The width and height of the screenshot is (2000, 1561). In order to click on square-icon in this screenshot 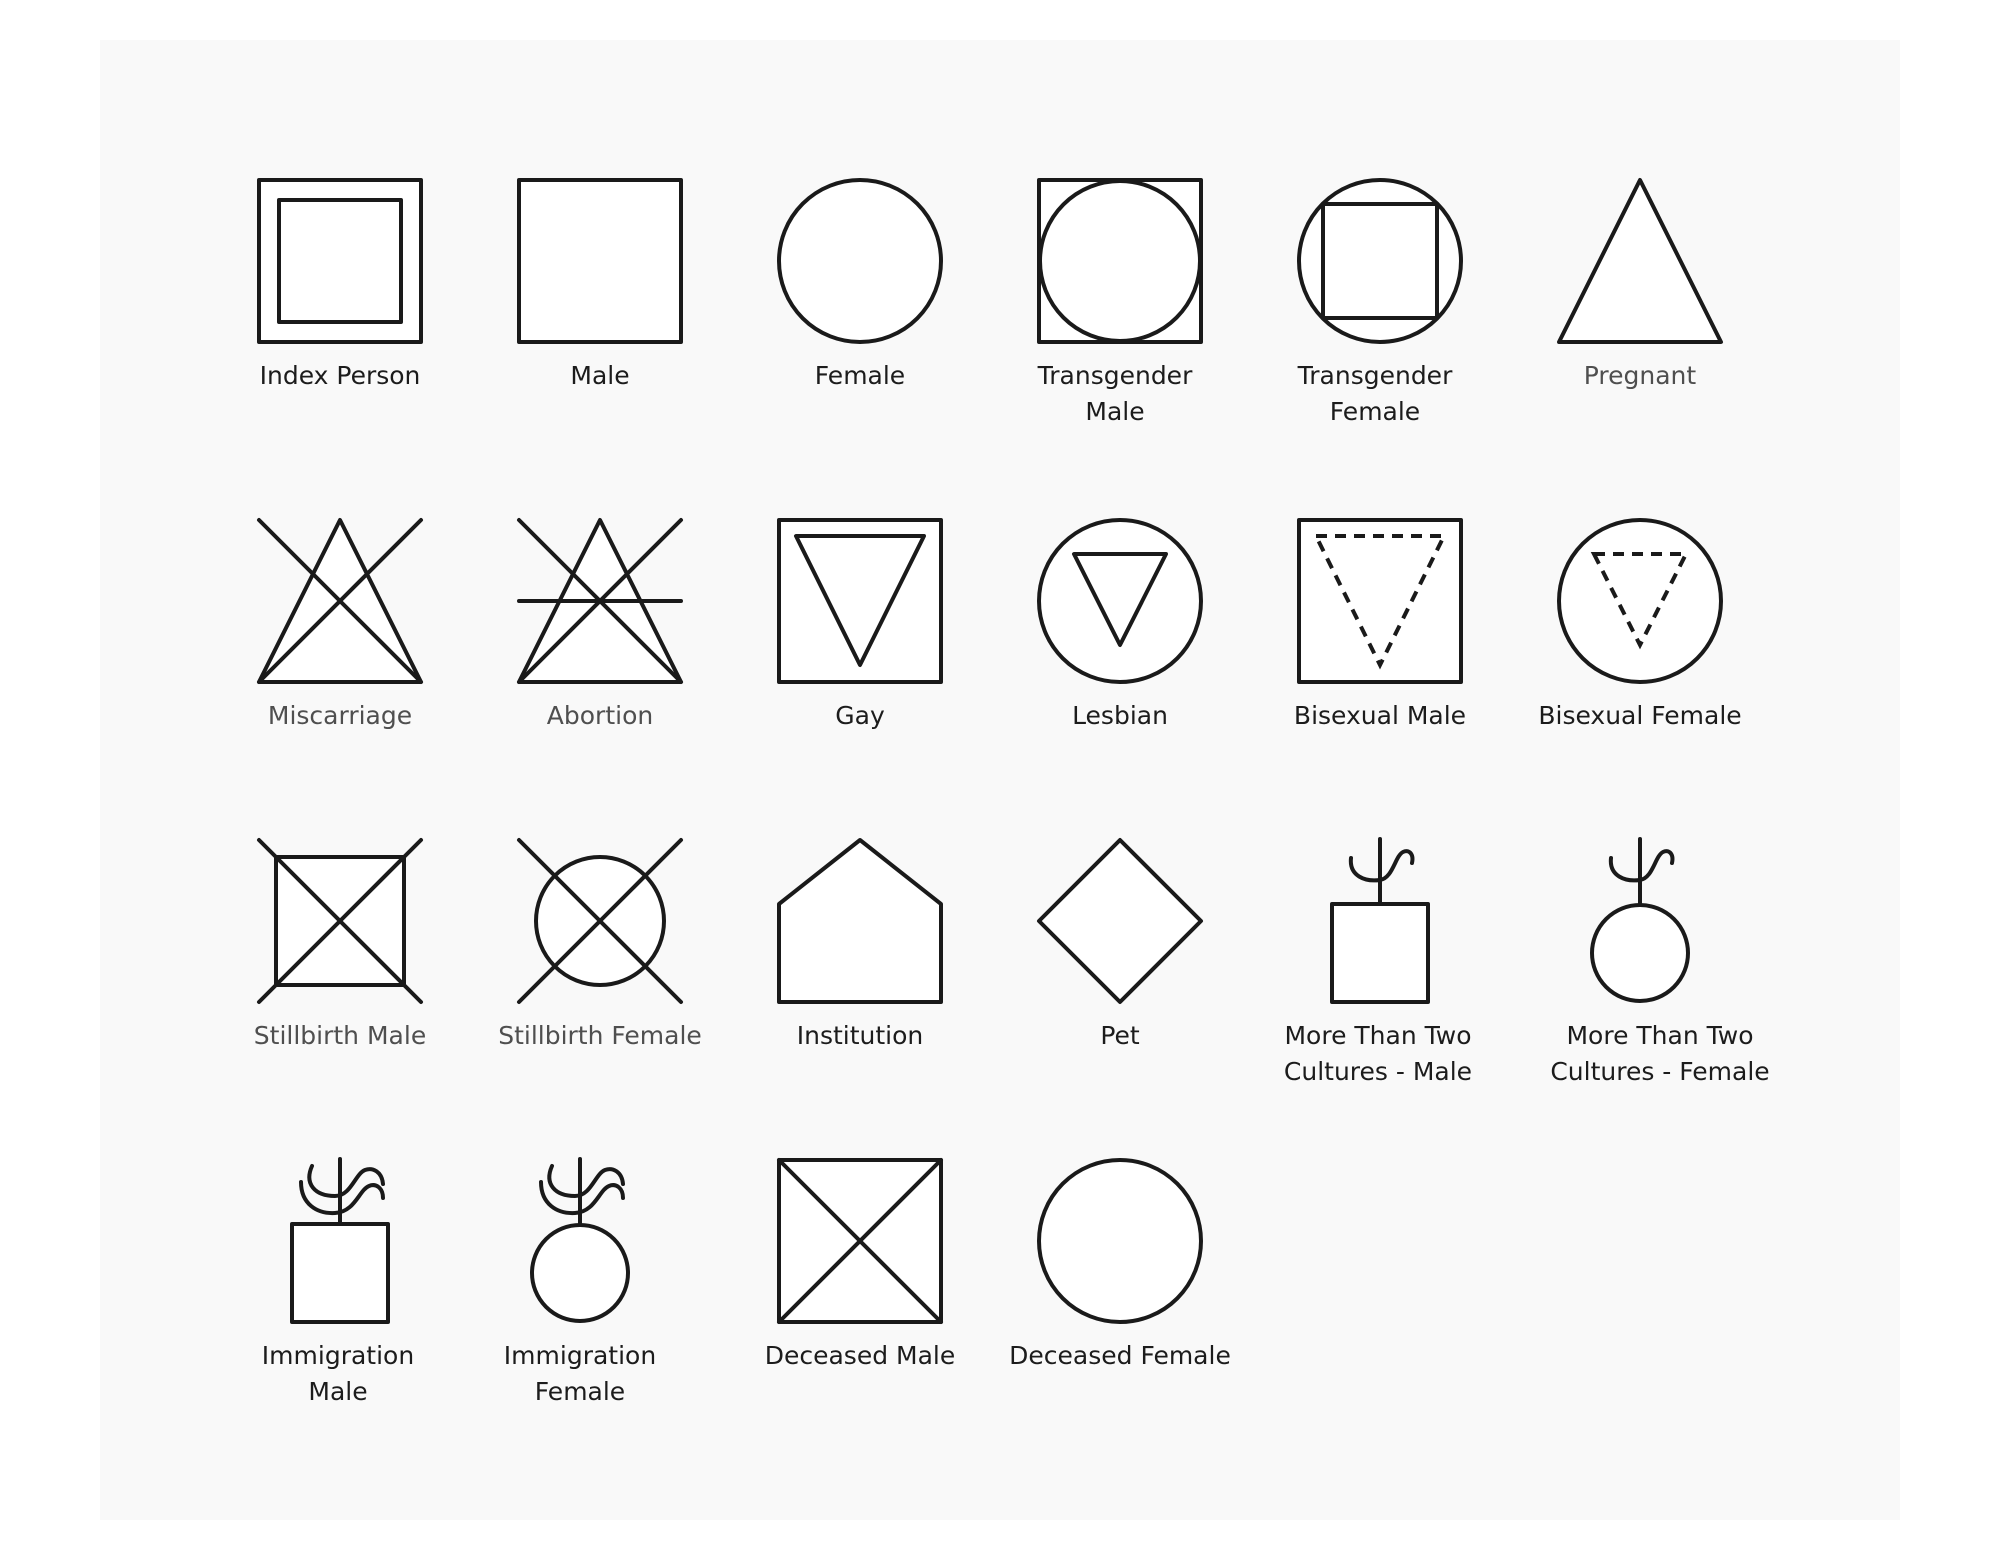, I will do `click(600, 261)`.